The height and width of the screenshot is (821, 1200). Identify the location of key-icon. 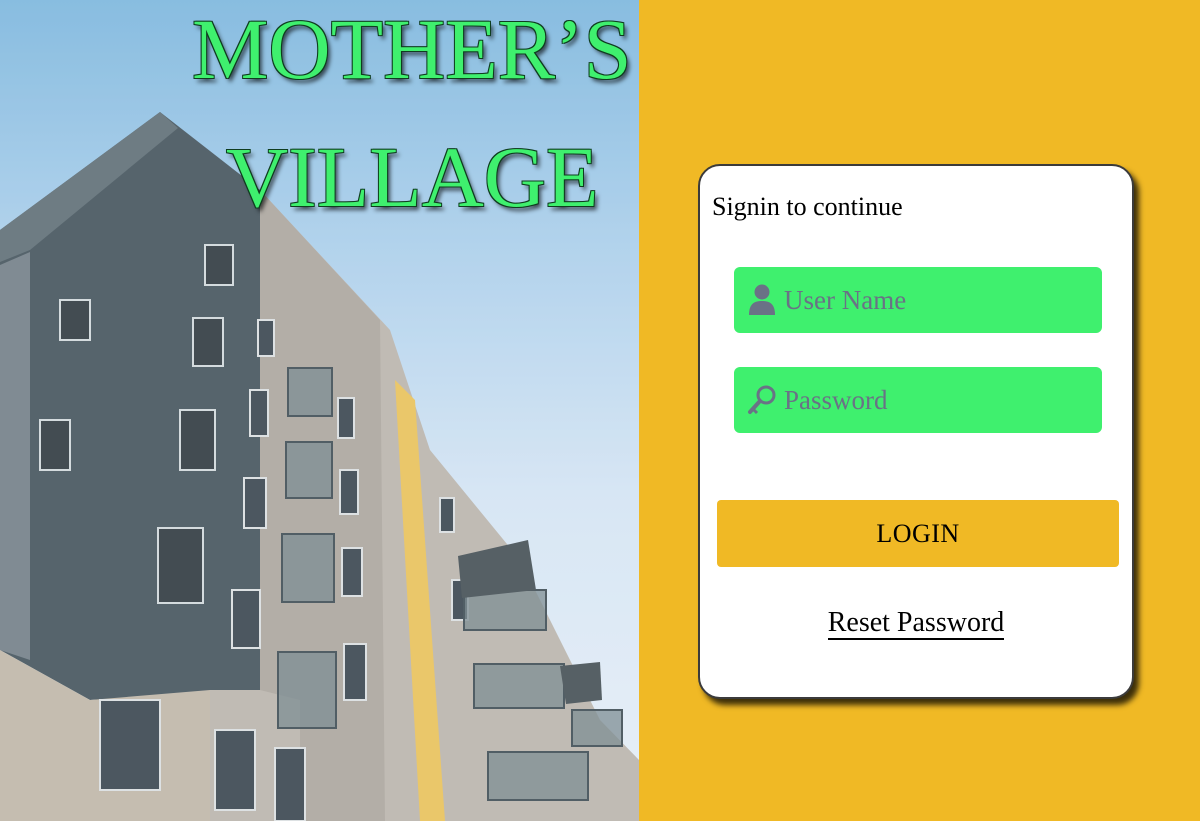
(762, 400).